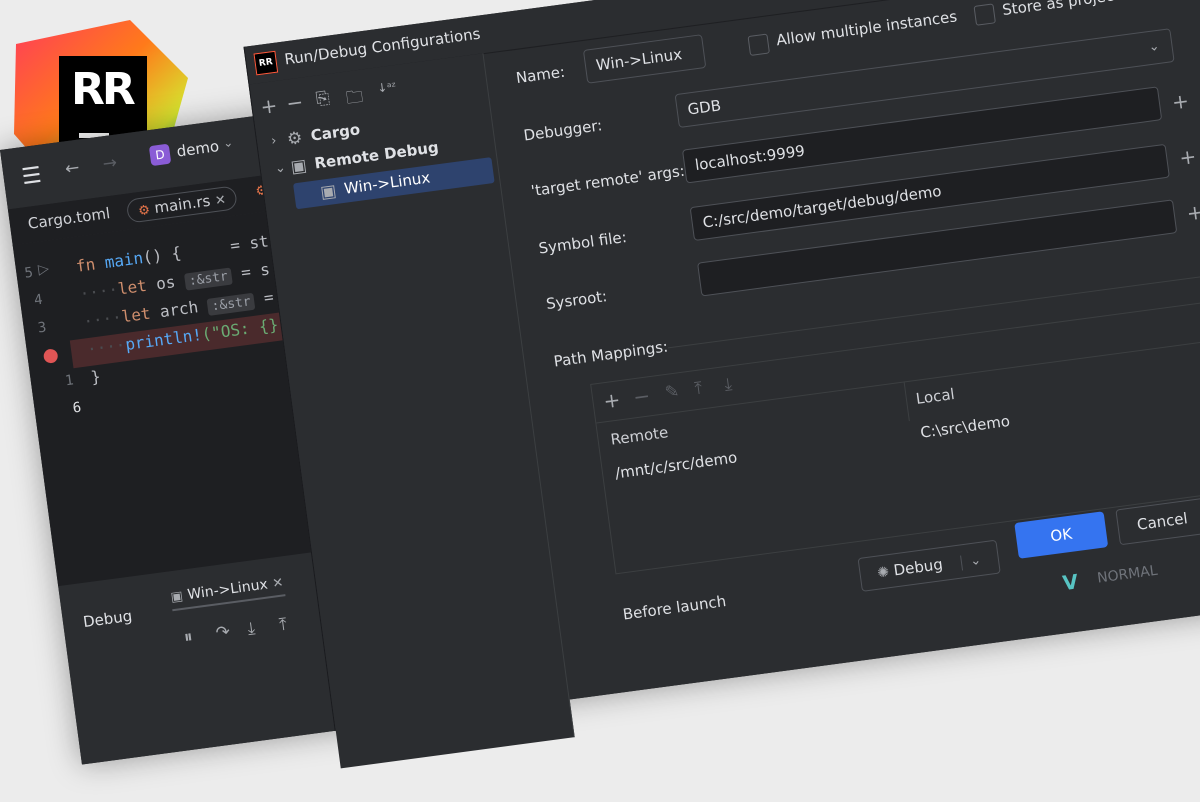  What do you see at coordinates (43, 269) in the screenshot?
I see `run-gutter-icon: ▷` at bounding box center [43, 269].